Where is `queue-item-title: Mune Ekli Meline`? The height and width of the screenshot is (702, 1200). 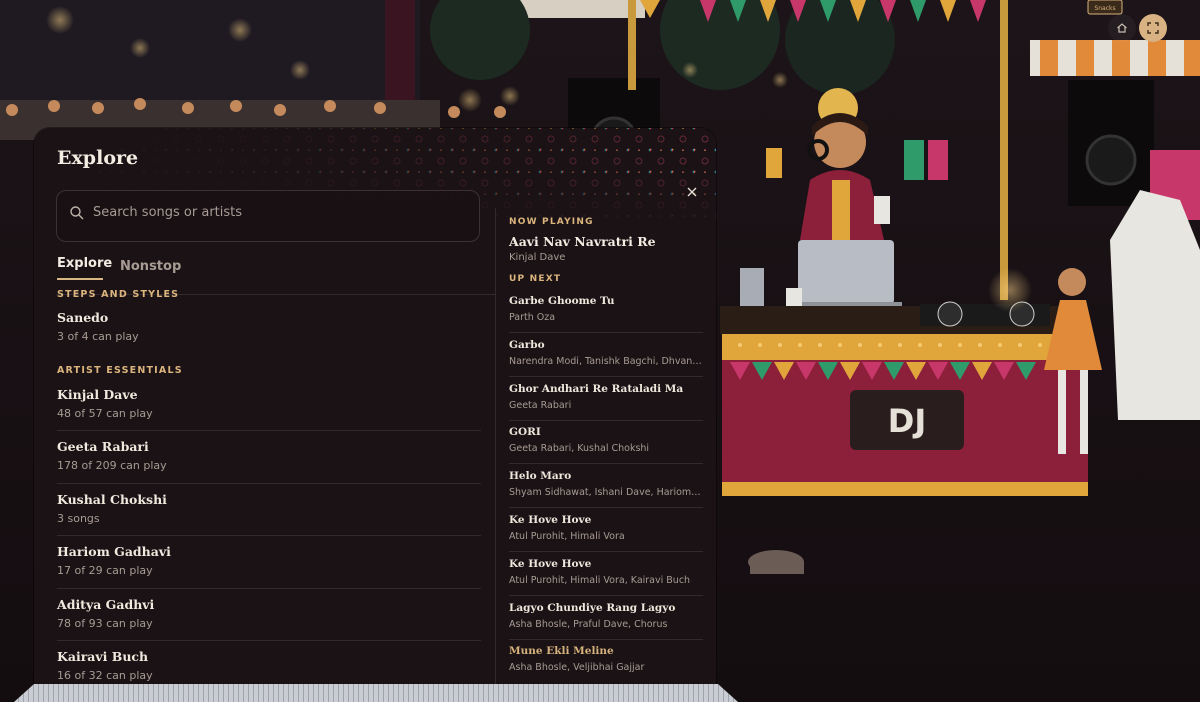
queue-item-title: Mune Ekli Meline is located at coordinates (561, 651).